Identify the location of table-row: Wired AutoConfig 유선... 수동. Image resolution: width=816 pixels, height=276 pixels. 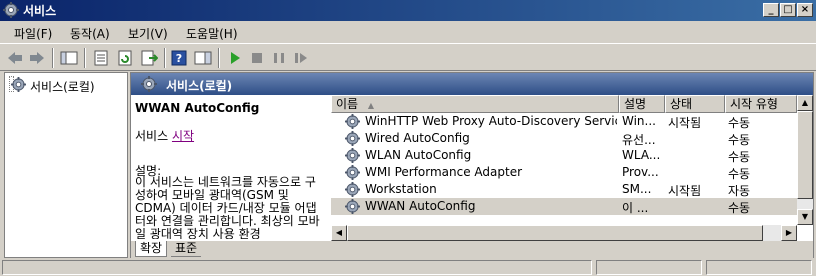
(564, 138).